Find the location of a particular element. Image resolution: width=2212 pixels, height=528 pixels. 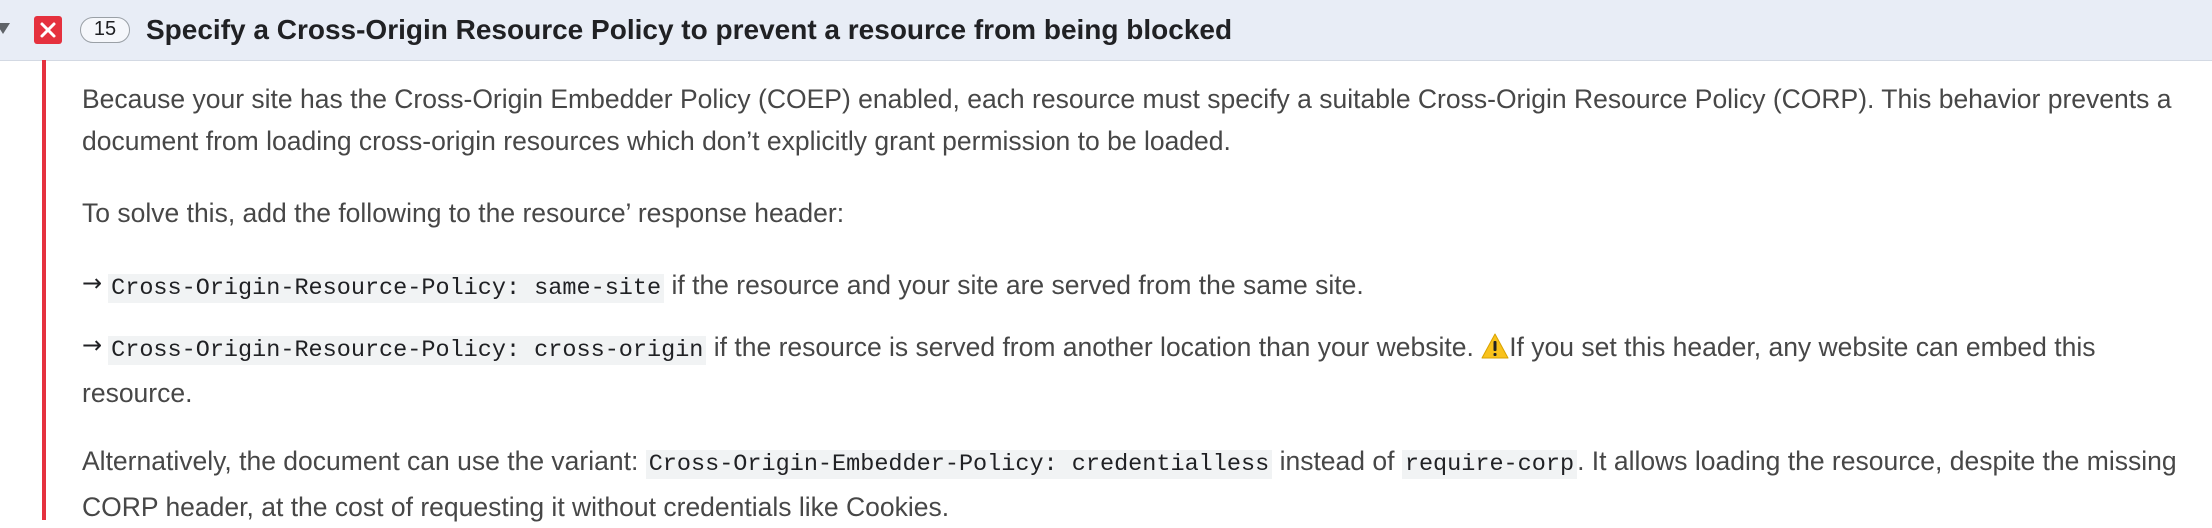

error-x-icon is located at coordinates (48, 30).